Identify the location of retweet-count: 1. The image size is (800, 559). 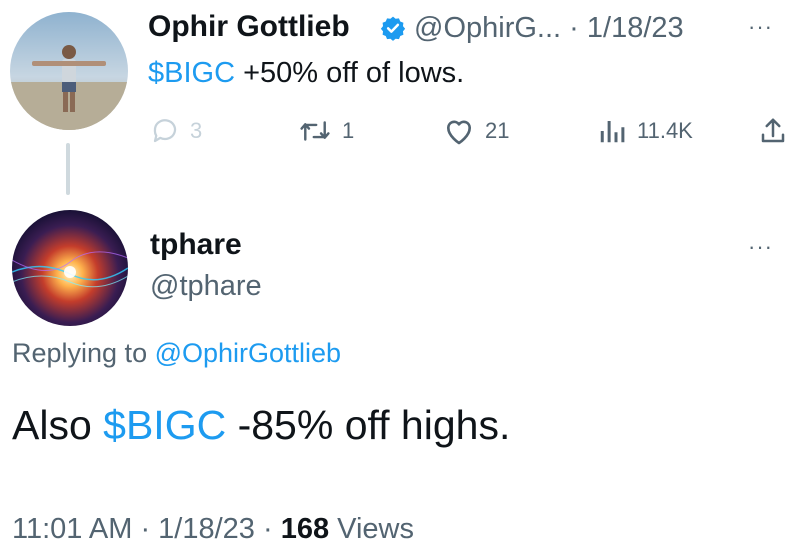
(348, 130).